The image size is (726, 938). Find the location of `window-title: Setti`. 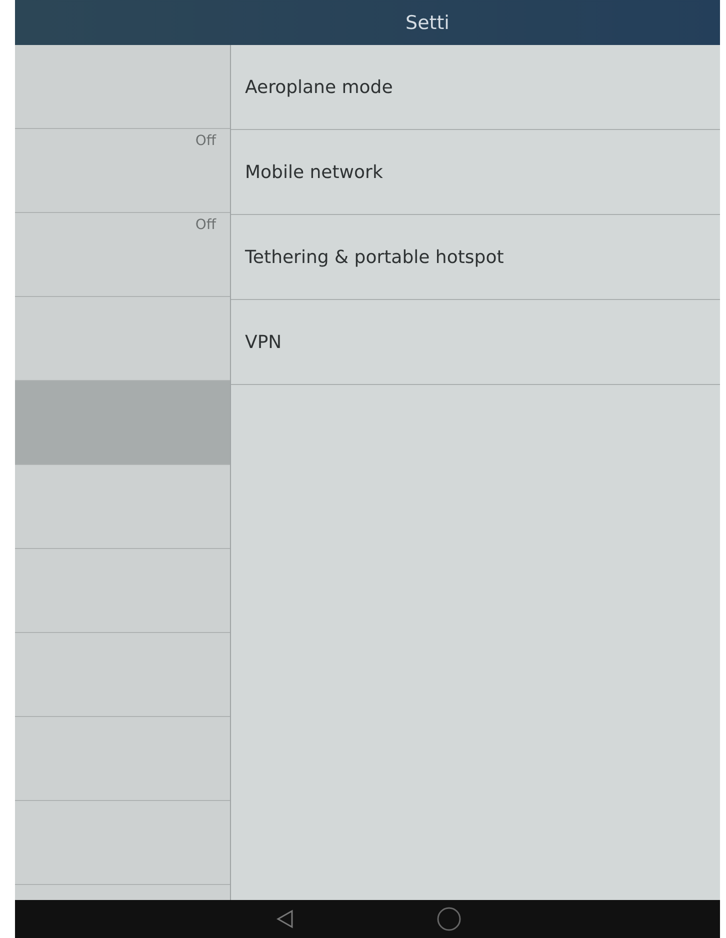

window-title: Setti is located at coordinates (427, 23).